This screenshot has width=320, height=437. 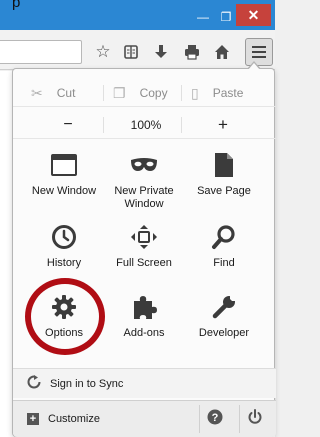 What do you see at coordinates (144, 237) in the screenshot?
I see `fullscreen-icon` at bounding box center [144, 237].